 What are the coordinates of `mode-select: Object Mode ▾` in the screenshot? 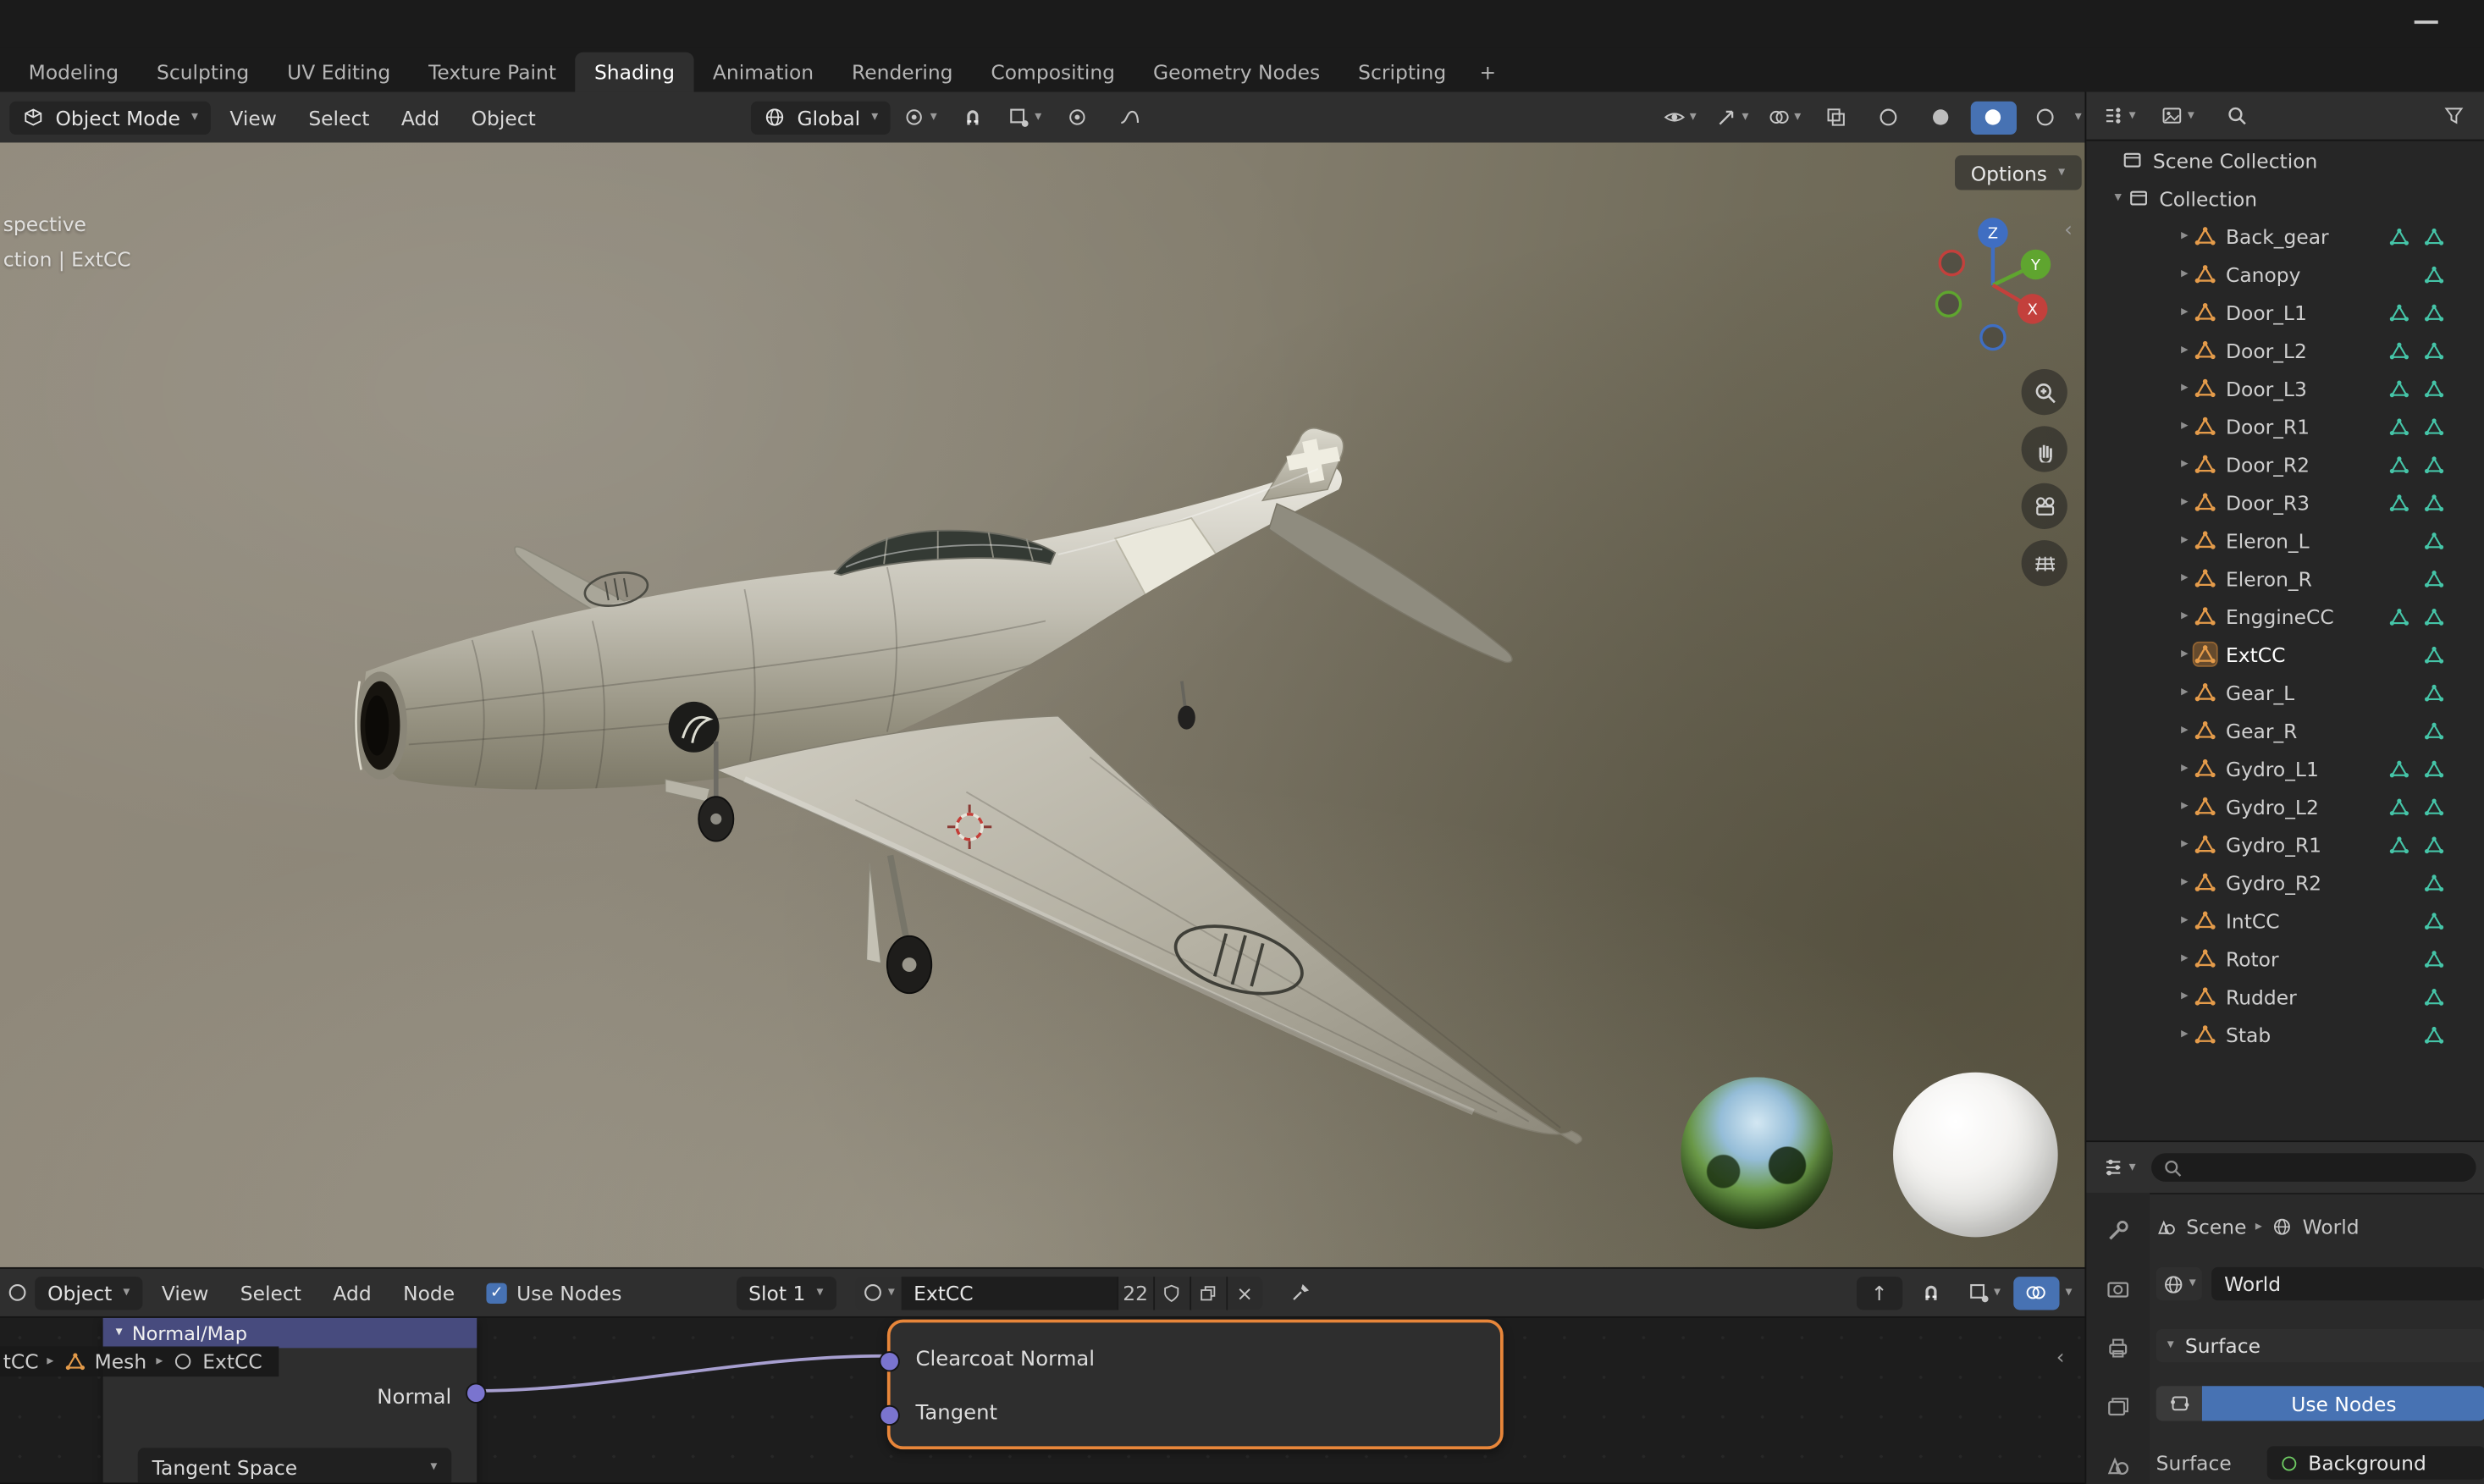 It's located at (110, 117).